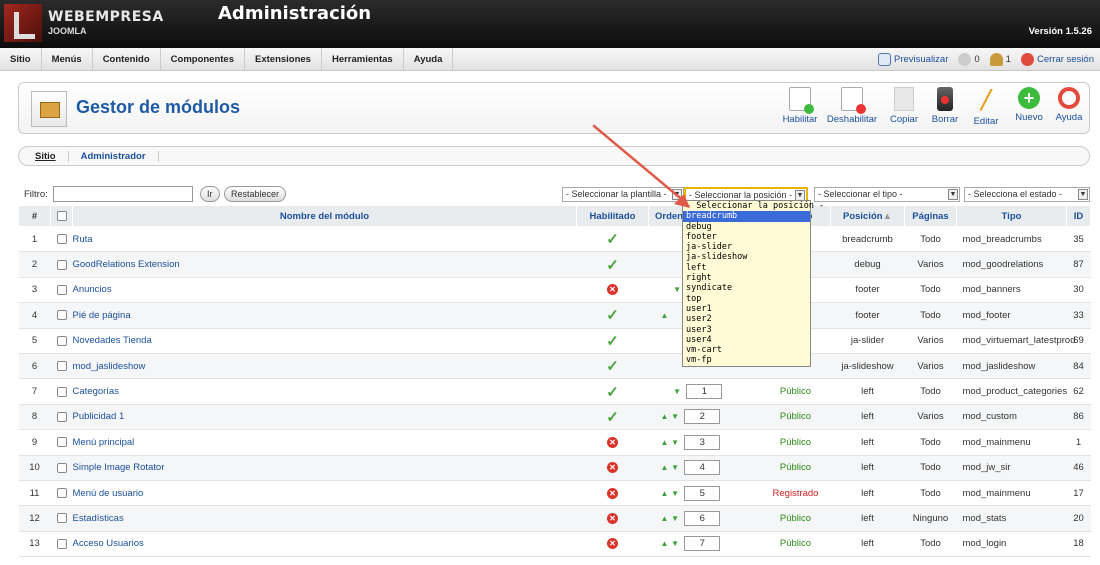 Image resolution: width=1100 pixels, height=565 pixels. I want to click on dropdown-option: ja-slideshow, so click(746, 257).